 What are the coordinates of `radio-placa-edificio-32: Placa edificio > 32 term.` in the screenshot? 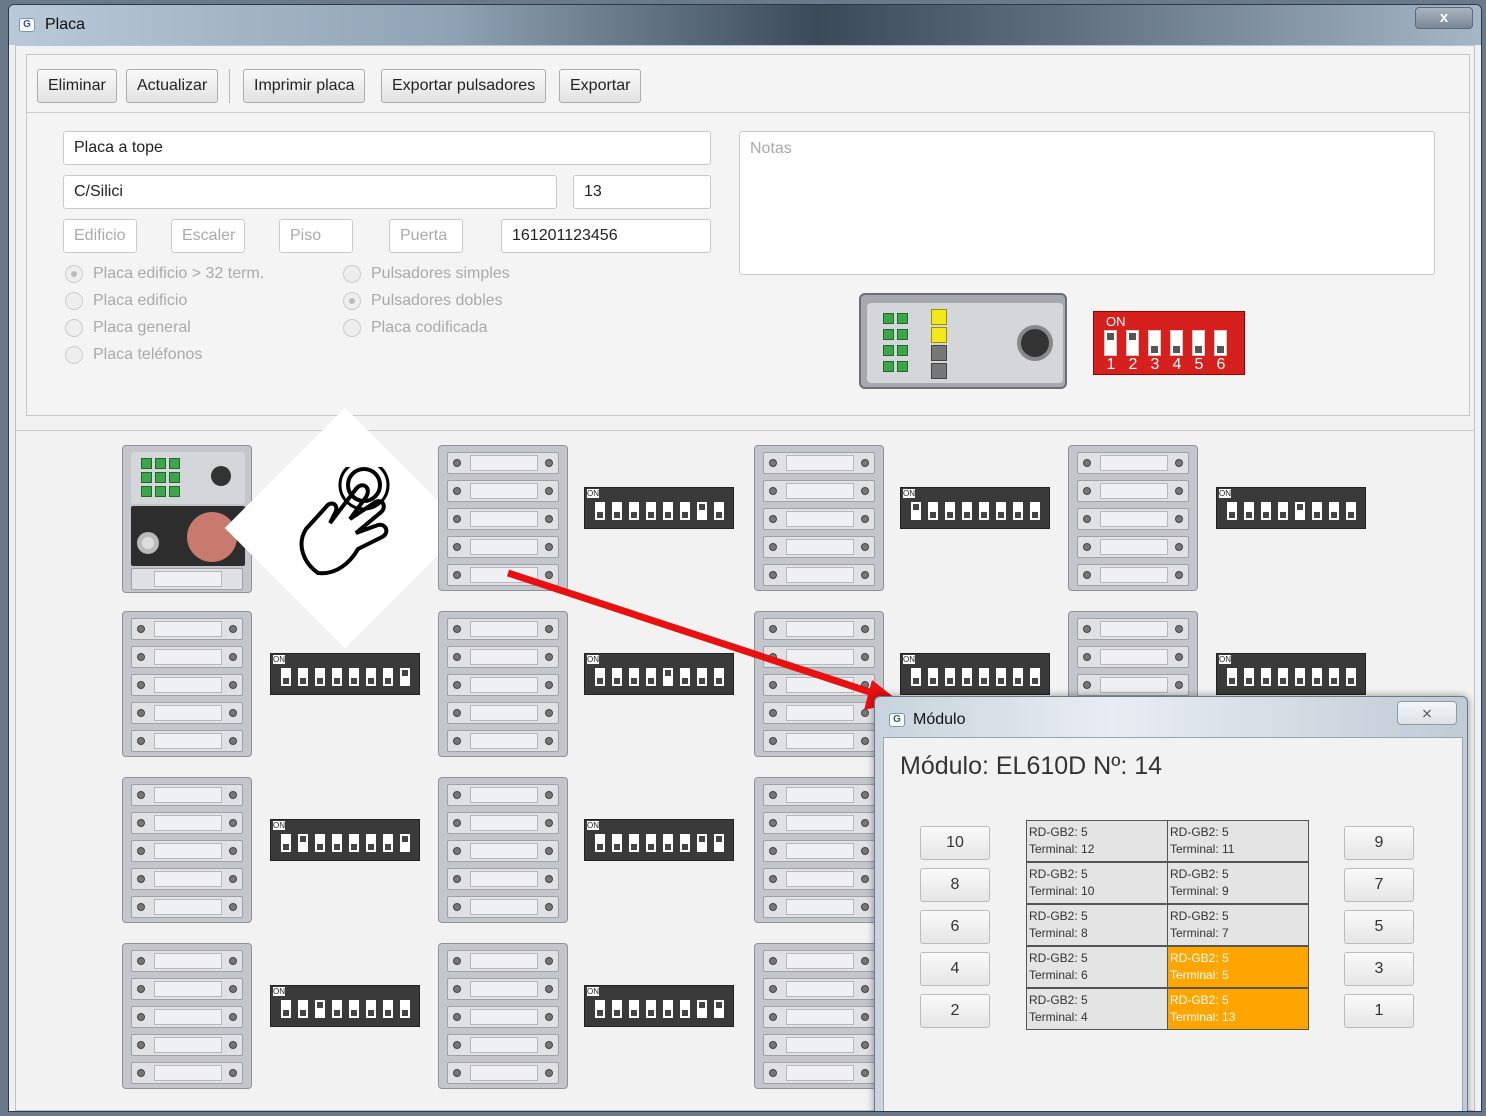 It's located at (164, 274).